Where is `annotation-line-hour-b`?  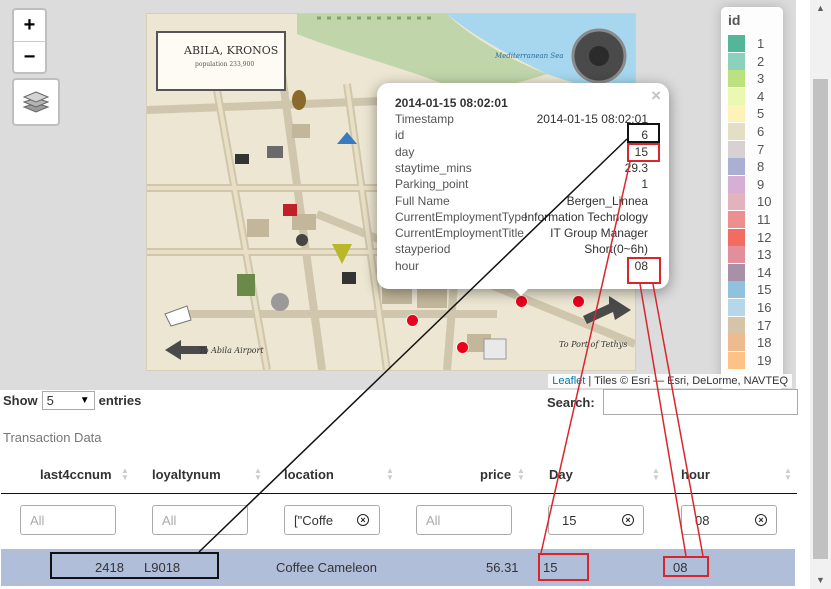
annotation-line-hour-b is located at coordinates (678, 420).